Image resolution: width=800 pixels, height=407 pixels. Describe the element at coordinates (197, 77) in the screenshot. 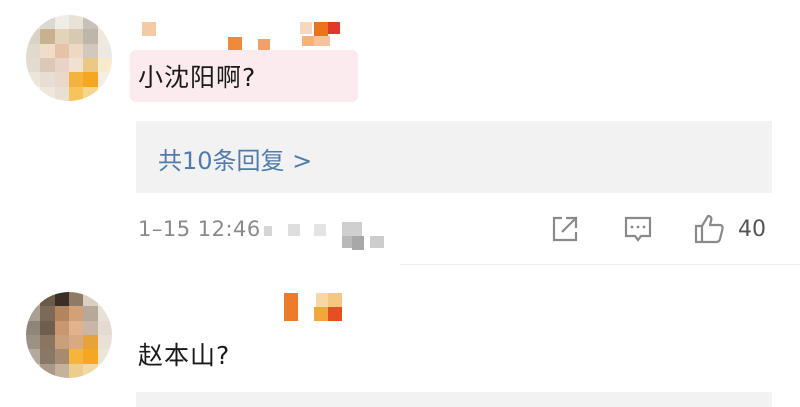

I see `comment-text: 小沈阳啊?` at that location.